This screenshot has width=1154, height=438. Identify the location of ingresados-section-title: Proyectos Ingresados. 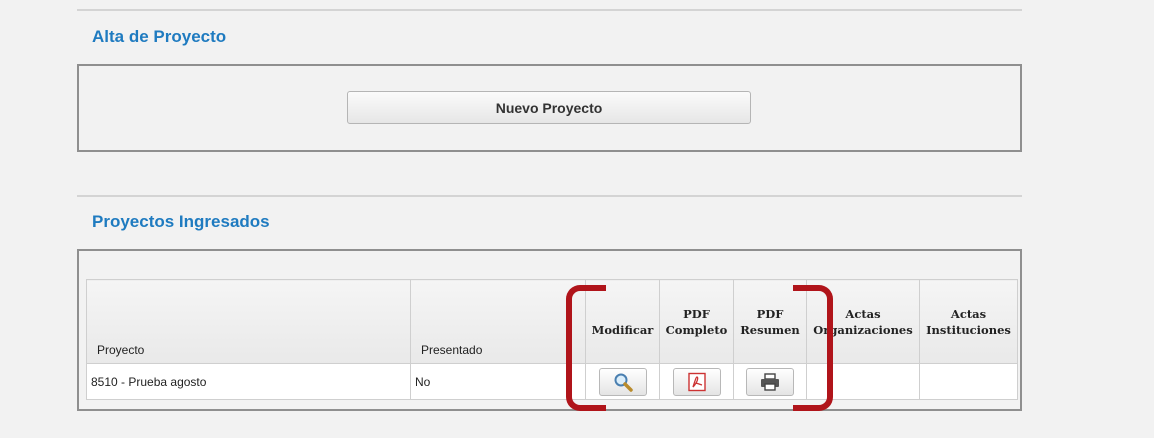
(181, 221).